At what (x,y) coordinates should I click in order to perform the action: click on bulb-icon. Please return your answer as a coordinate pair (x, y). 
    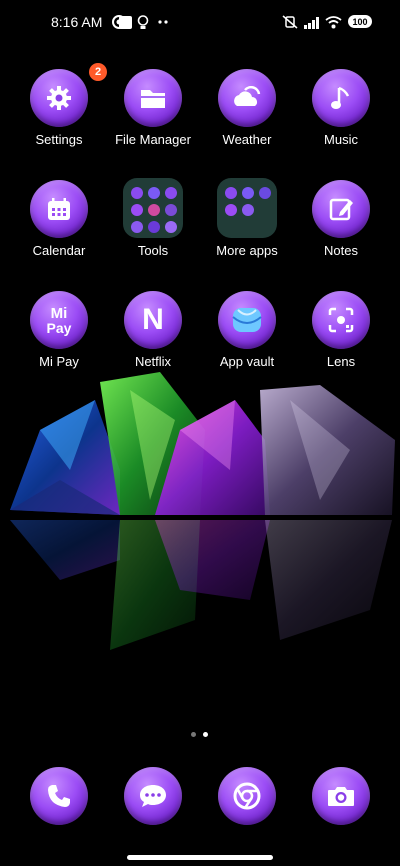
    Looking at the image, I should click on (143, 22).